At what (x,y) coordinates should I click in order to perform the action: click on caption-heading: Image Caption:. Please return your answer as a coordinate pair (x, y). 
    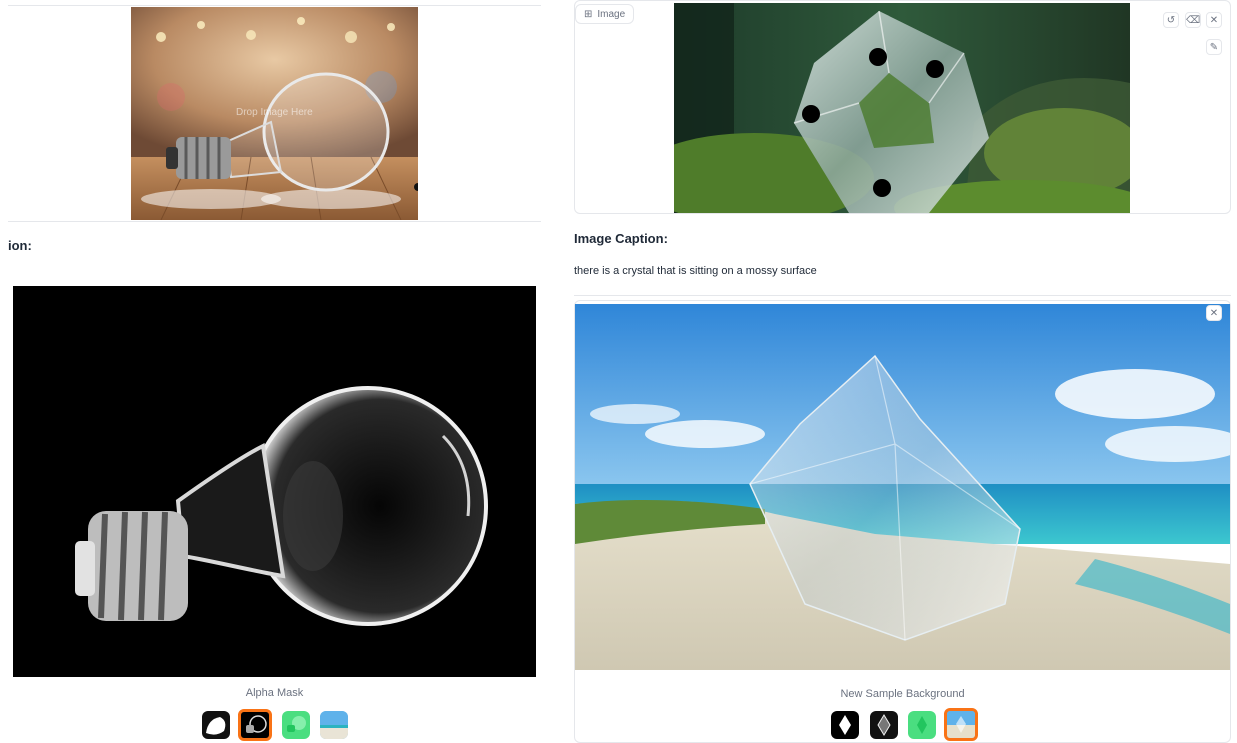
    Looking at the image, I should click on (621, 238).